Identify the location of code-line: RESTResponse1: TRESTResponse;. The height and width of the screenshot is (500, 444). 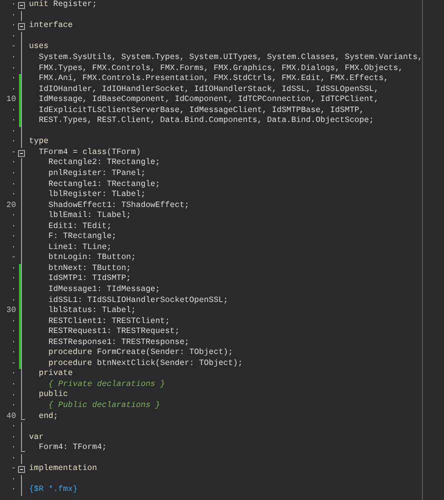
(118, 342).